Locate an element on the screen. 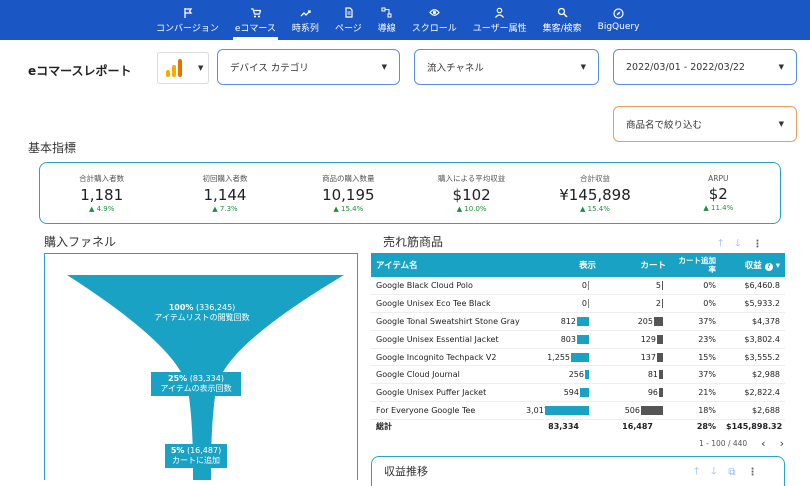  funnel-stage-2: 25% (83,334) アイテムの表示回数 is located at coordinates (196, 384).